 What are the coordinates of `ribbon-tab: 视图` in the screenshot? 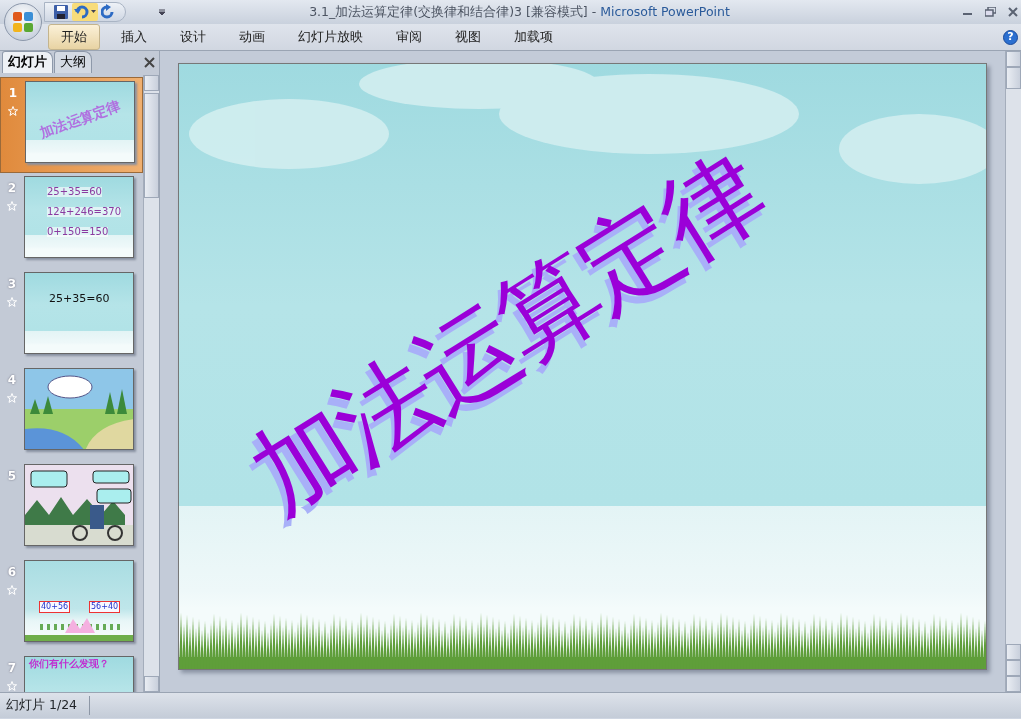 It's located at (468, 37).